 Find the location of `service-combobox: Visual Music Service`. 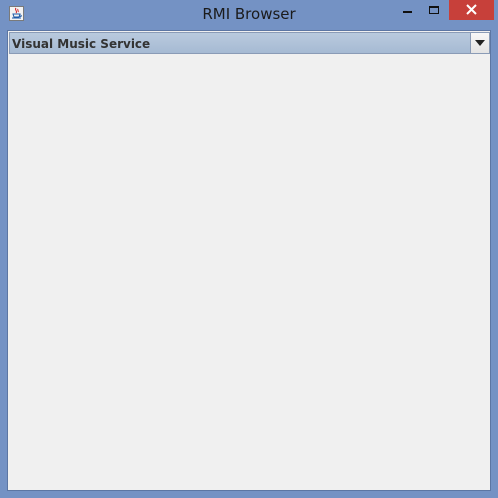

service-combobox: Visual Music Service is located at coordinates (249, 43).